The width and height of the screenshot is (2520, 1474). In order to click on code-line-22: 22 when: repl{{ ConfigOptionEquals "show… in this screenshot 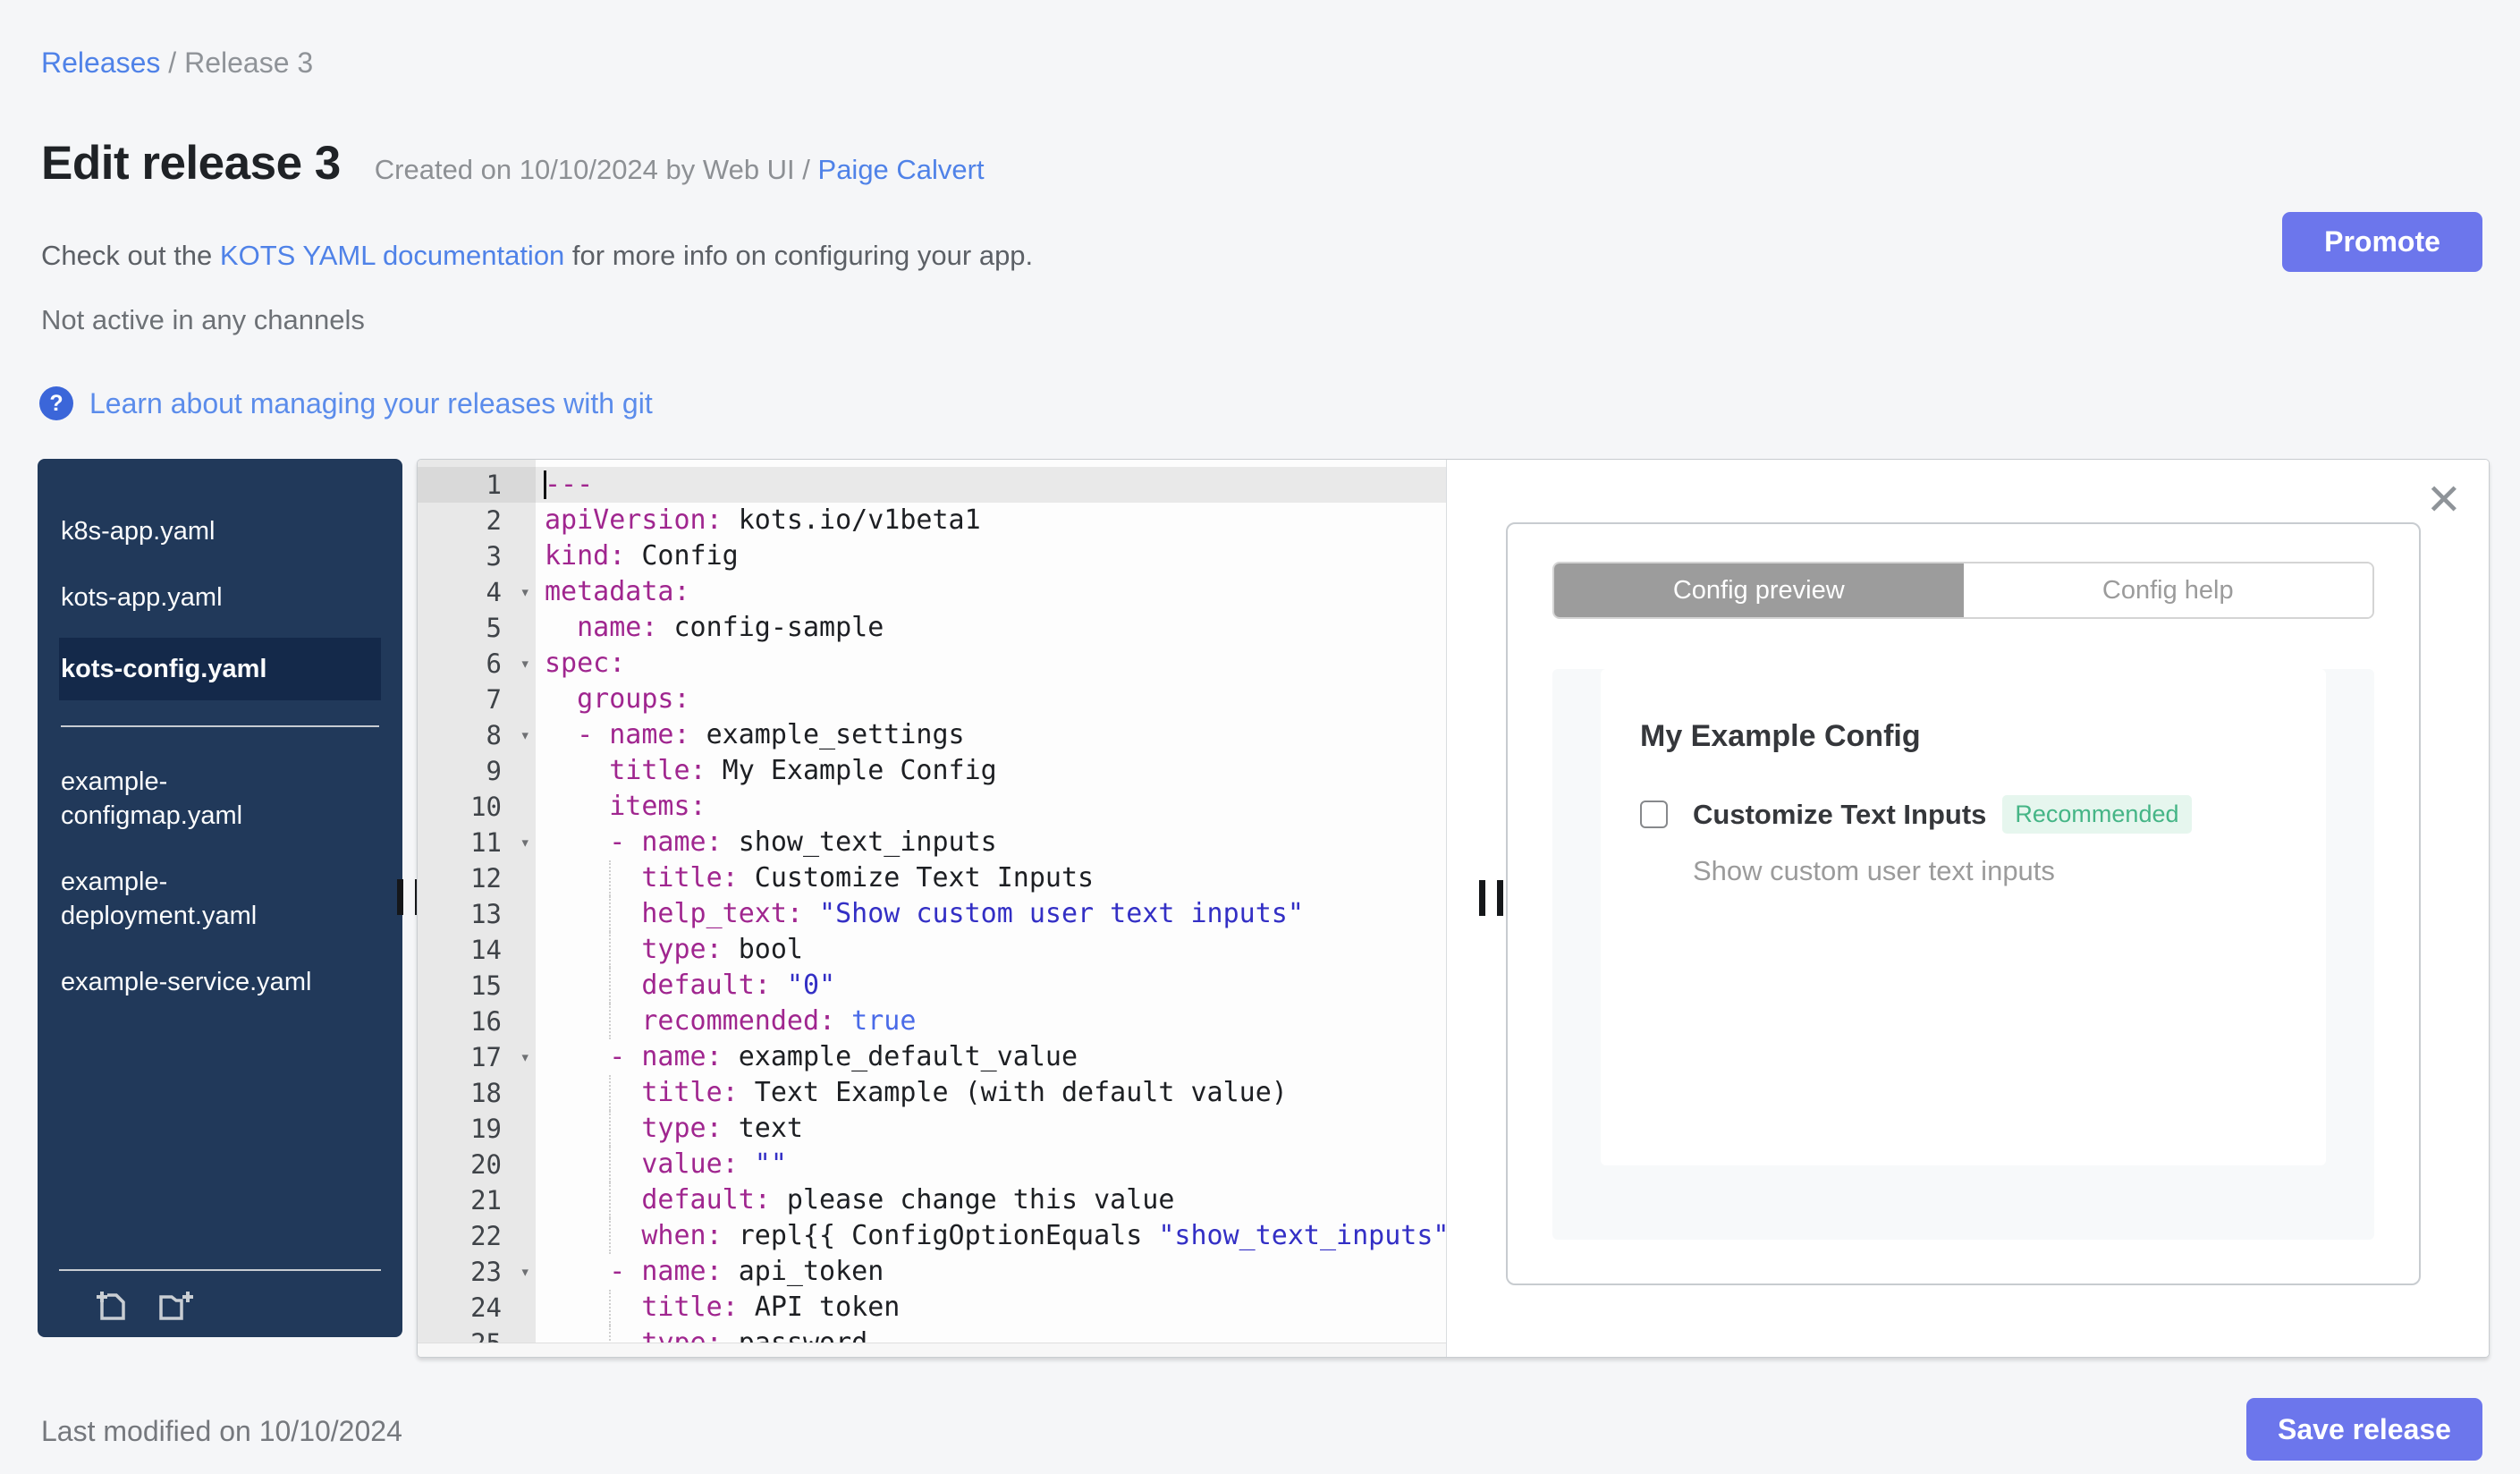, I will do `click(932, 1236)`.